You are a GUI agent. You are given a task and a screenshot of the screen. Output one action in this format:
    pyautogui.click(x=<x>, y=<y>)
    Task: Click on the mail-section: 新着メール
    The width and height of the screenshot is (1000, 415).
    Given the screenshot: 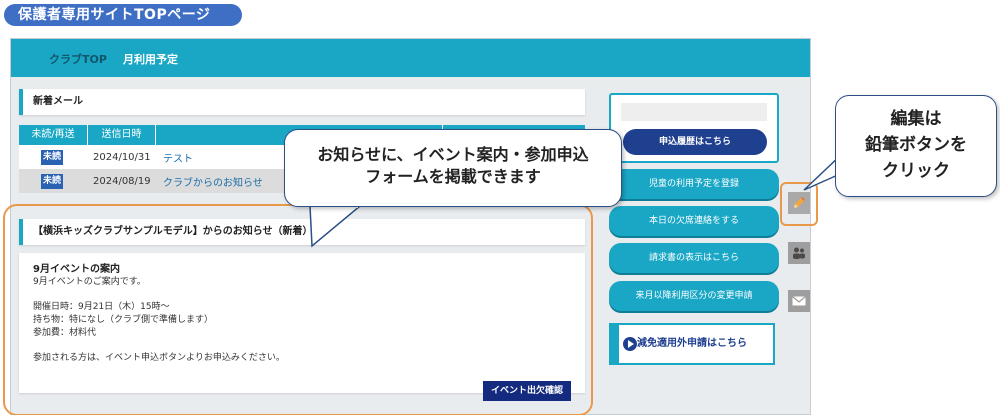 What is the action you would take?
    pyautogui.click(x=302, y=102)
    